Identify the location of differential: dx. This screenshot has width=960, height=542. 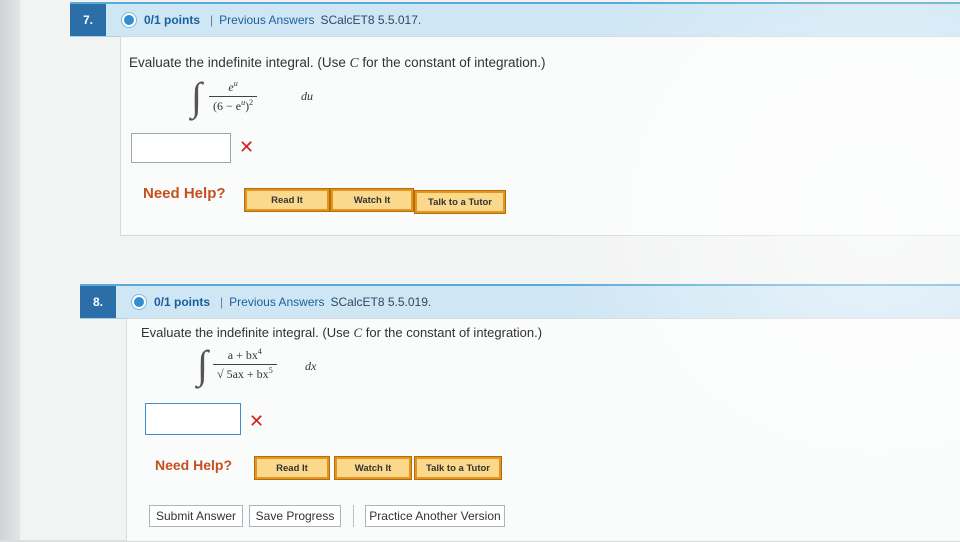
(311, 366).